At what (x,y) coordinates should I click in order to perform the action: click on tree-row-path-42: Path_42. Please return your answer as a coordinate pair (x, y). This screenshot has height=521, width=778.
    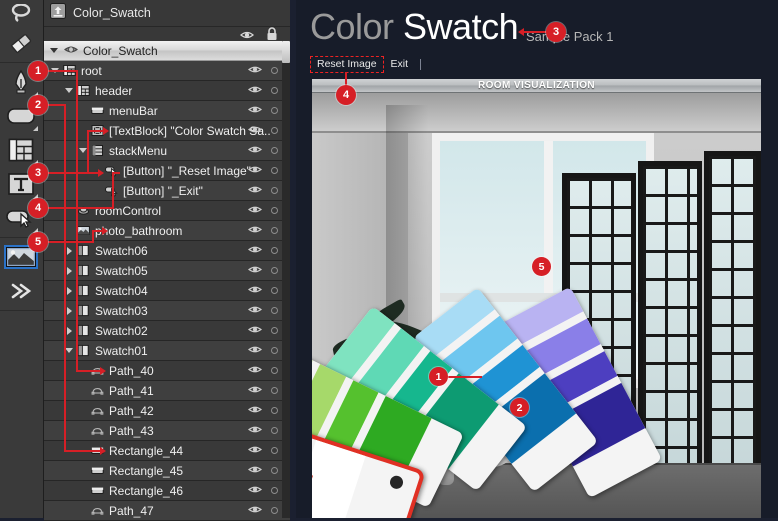
    Looking at the image, I should click on (167, 411).